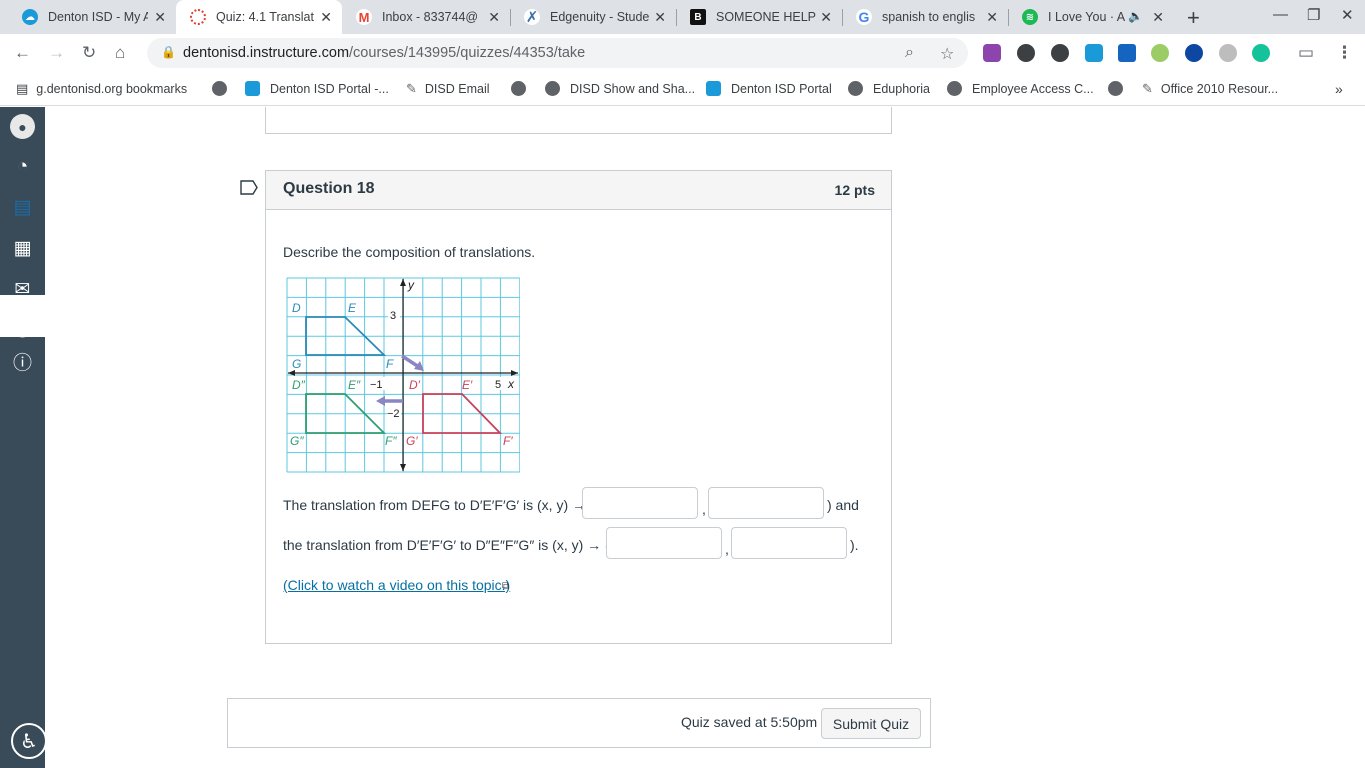 The height and width of the screenshot is (768, 1365). Describe the element at coordinates (354, 385) in the screenshot. I see `vertex-label-E-double-prime: E″` at that location.